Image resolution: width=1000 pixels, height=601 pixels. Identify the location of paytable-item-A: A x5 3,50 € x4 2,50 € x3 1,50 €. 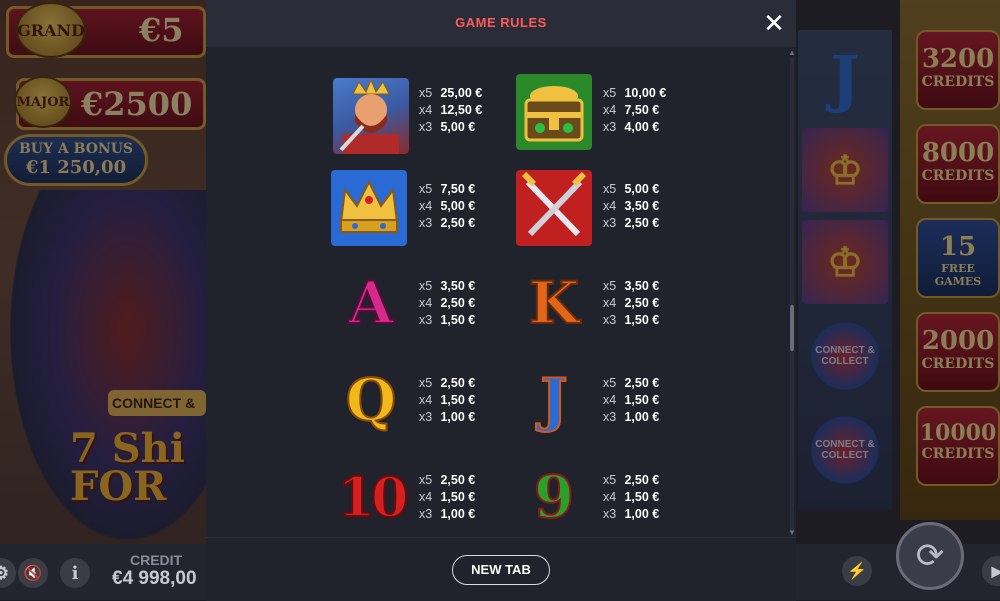
(425, 305).